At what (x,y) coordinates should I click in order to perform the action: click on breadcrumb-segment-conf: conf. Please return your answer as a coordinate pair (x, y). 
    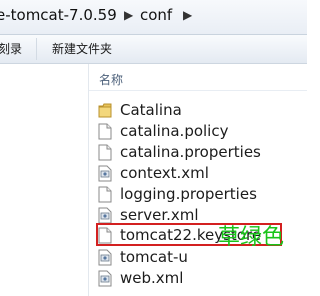
    Looking at the image, I should click on (156, 15).